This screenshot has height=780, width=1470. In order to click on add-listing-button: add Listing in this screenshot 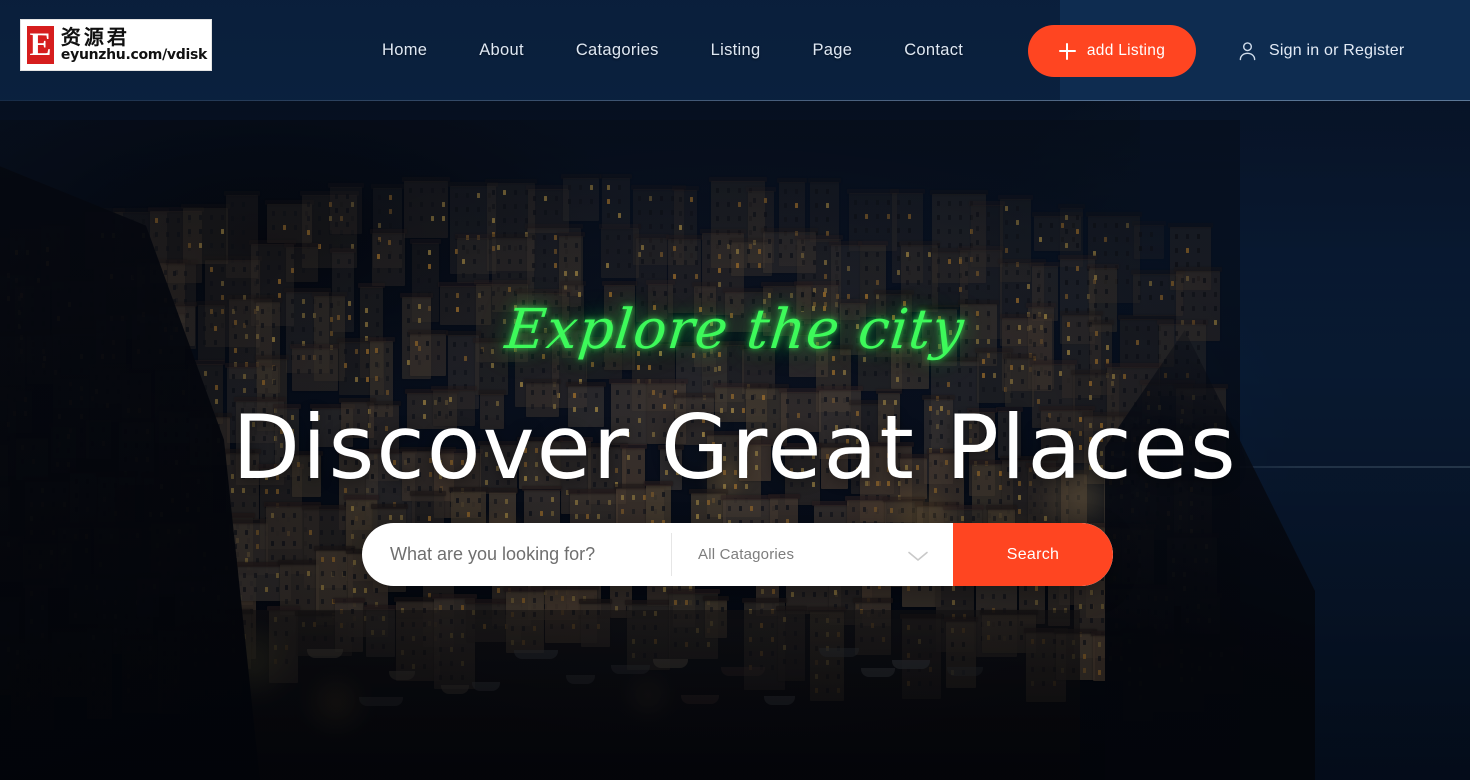, I will do `click(1112, 51)`.